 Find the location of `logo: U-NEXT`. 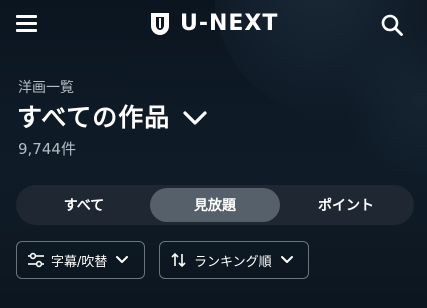

logo: U-NEXT is located at coordinates (214, 24).